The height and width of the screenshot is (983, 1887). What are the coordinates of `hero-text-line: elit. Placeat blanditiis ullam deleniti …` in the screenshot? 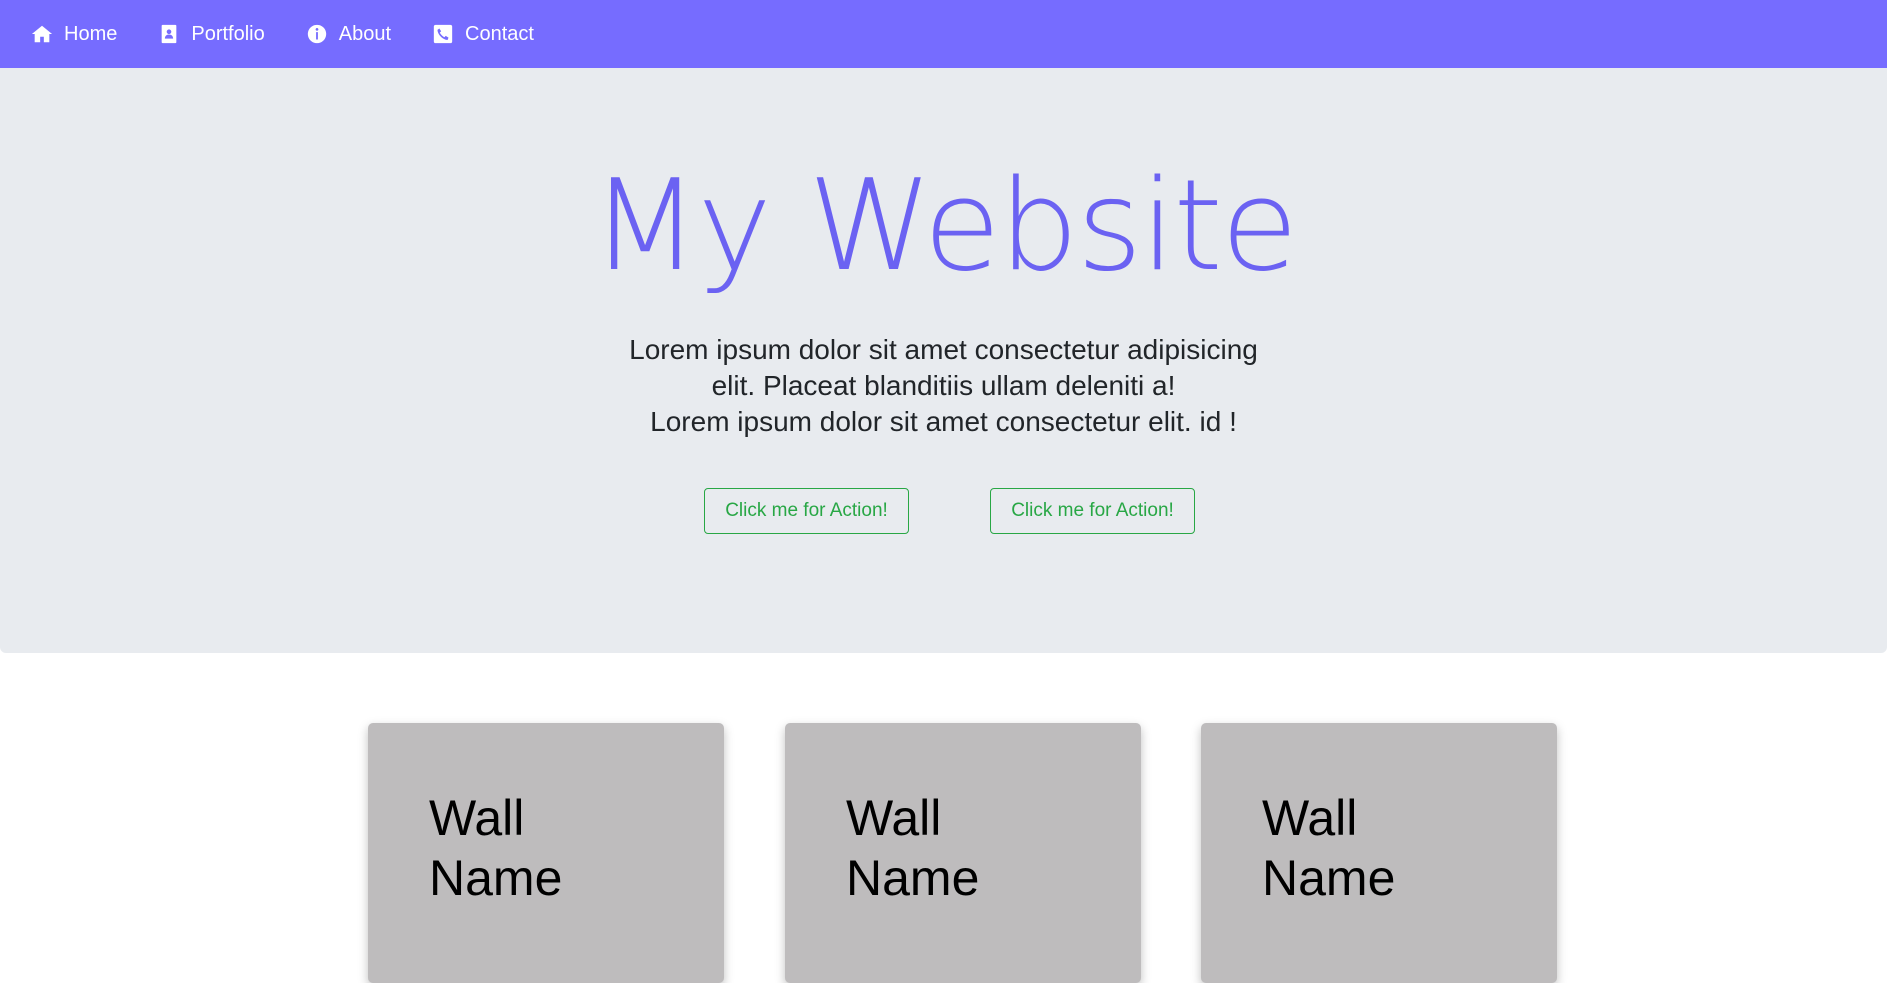 It's located at (943, 385).